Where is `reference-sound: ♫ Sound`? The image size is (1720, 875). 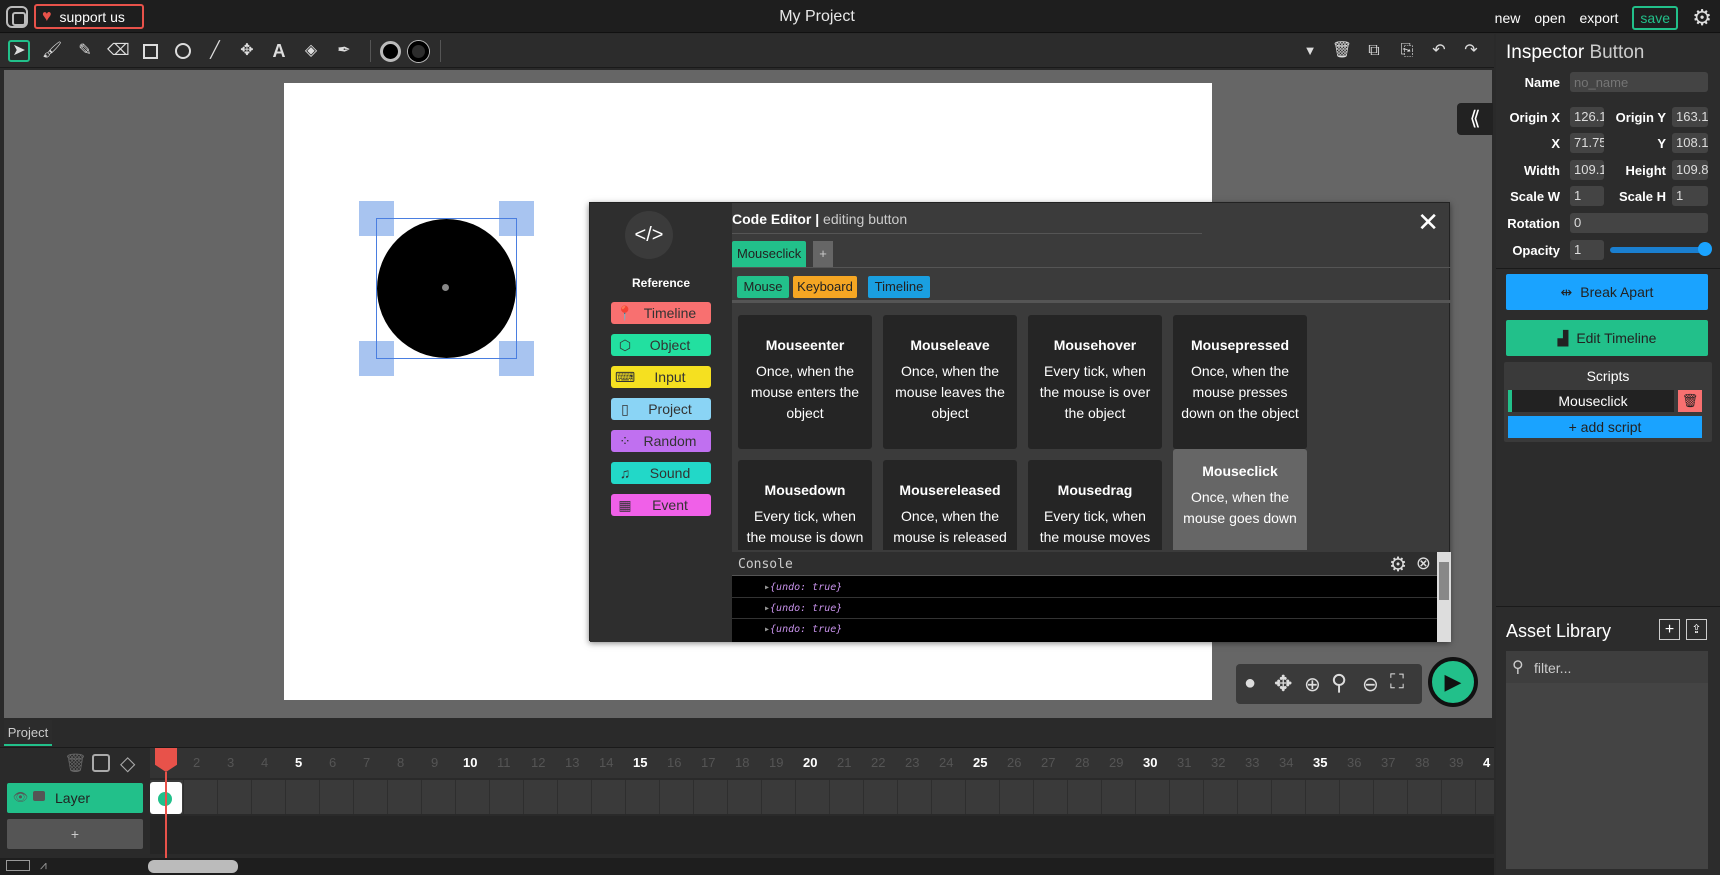
reference-sound: ♫ Sound is located at coordinates (661, 473).